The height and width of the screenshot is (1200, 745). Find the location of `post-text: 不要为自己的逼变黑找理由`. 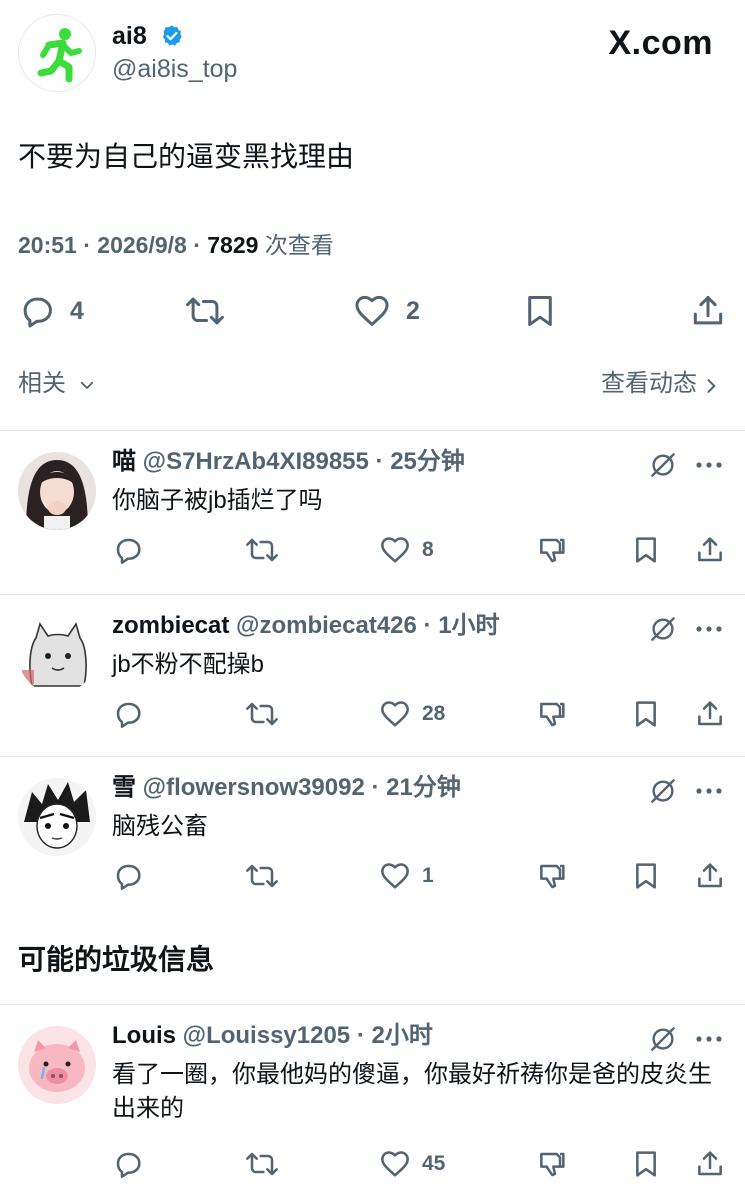

post-text: 不要为自己的逼变黑找理由 is located at coordinates (186, 156).